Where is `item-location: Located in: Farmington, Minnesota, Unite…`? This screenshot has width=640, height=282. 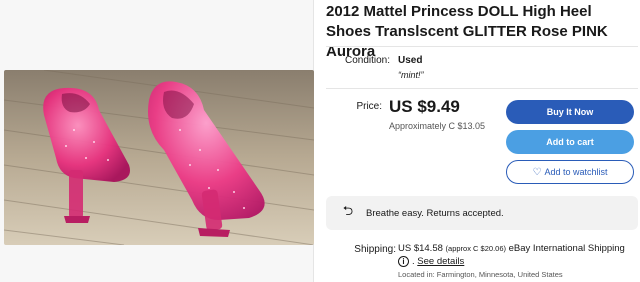 item-location: Located in: Farmington, Minnesota, Unite… is located at coordinates (480, 274).